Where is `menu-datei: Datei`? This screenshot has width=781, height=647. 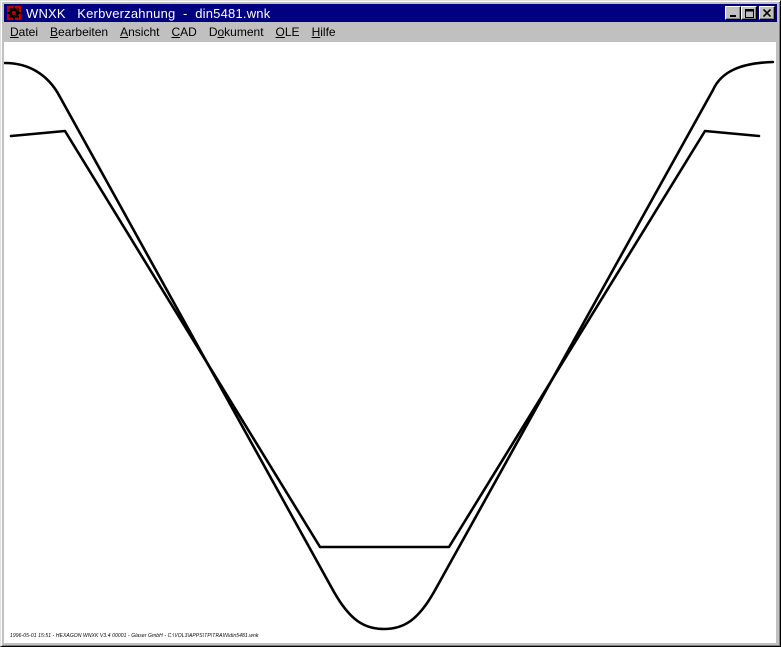
menu-datei: Datei is located at coordinates (24, 32).